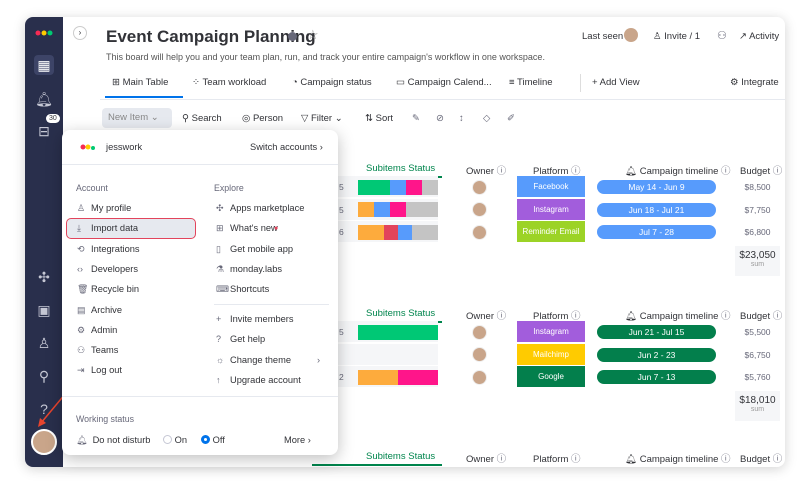 This screenshot has height=500, width=810. What do you see at coordinates (213, 440) in the screenshot?
I see `dnd-off-radio: Off` at bounding box center [213, 440].